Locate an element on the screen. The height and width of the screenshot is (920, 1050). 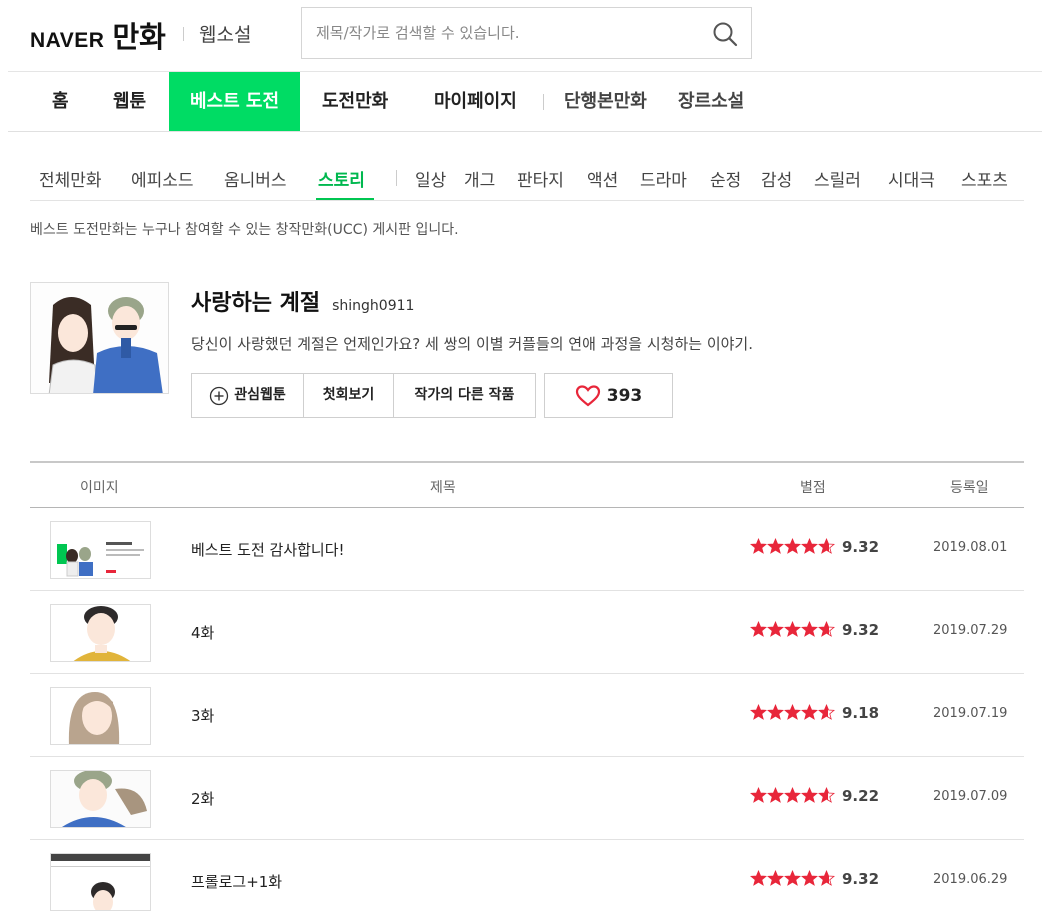
episode-date: 2019.07.19 is located at coordinates (970, 713).